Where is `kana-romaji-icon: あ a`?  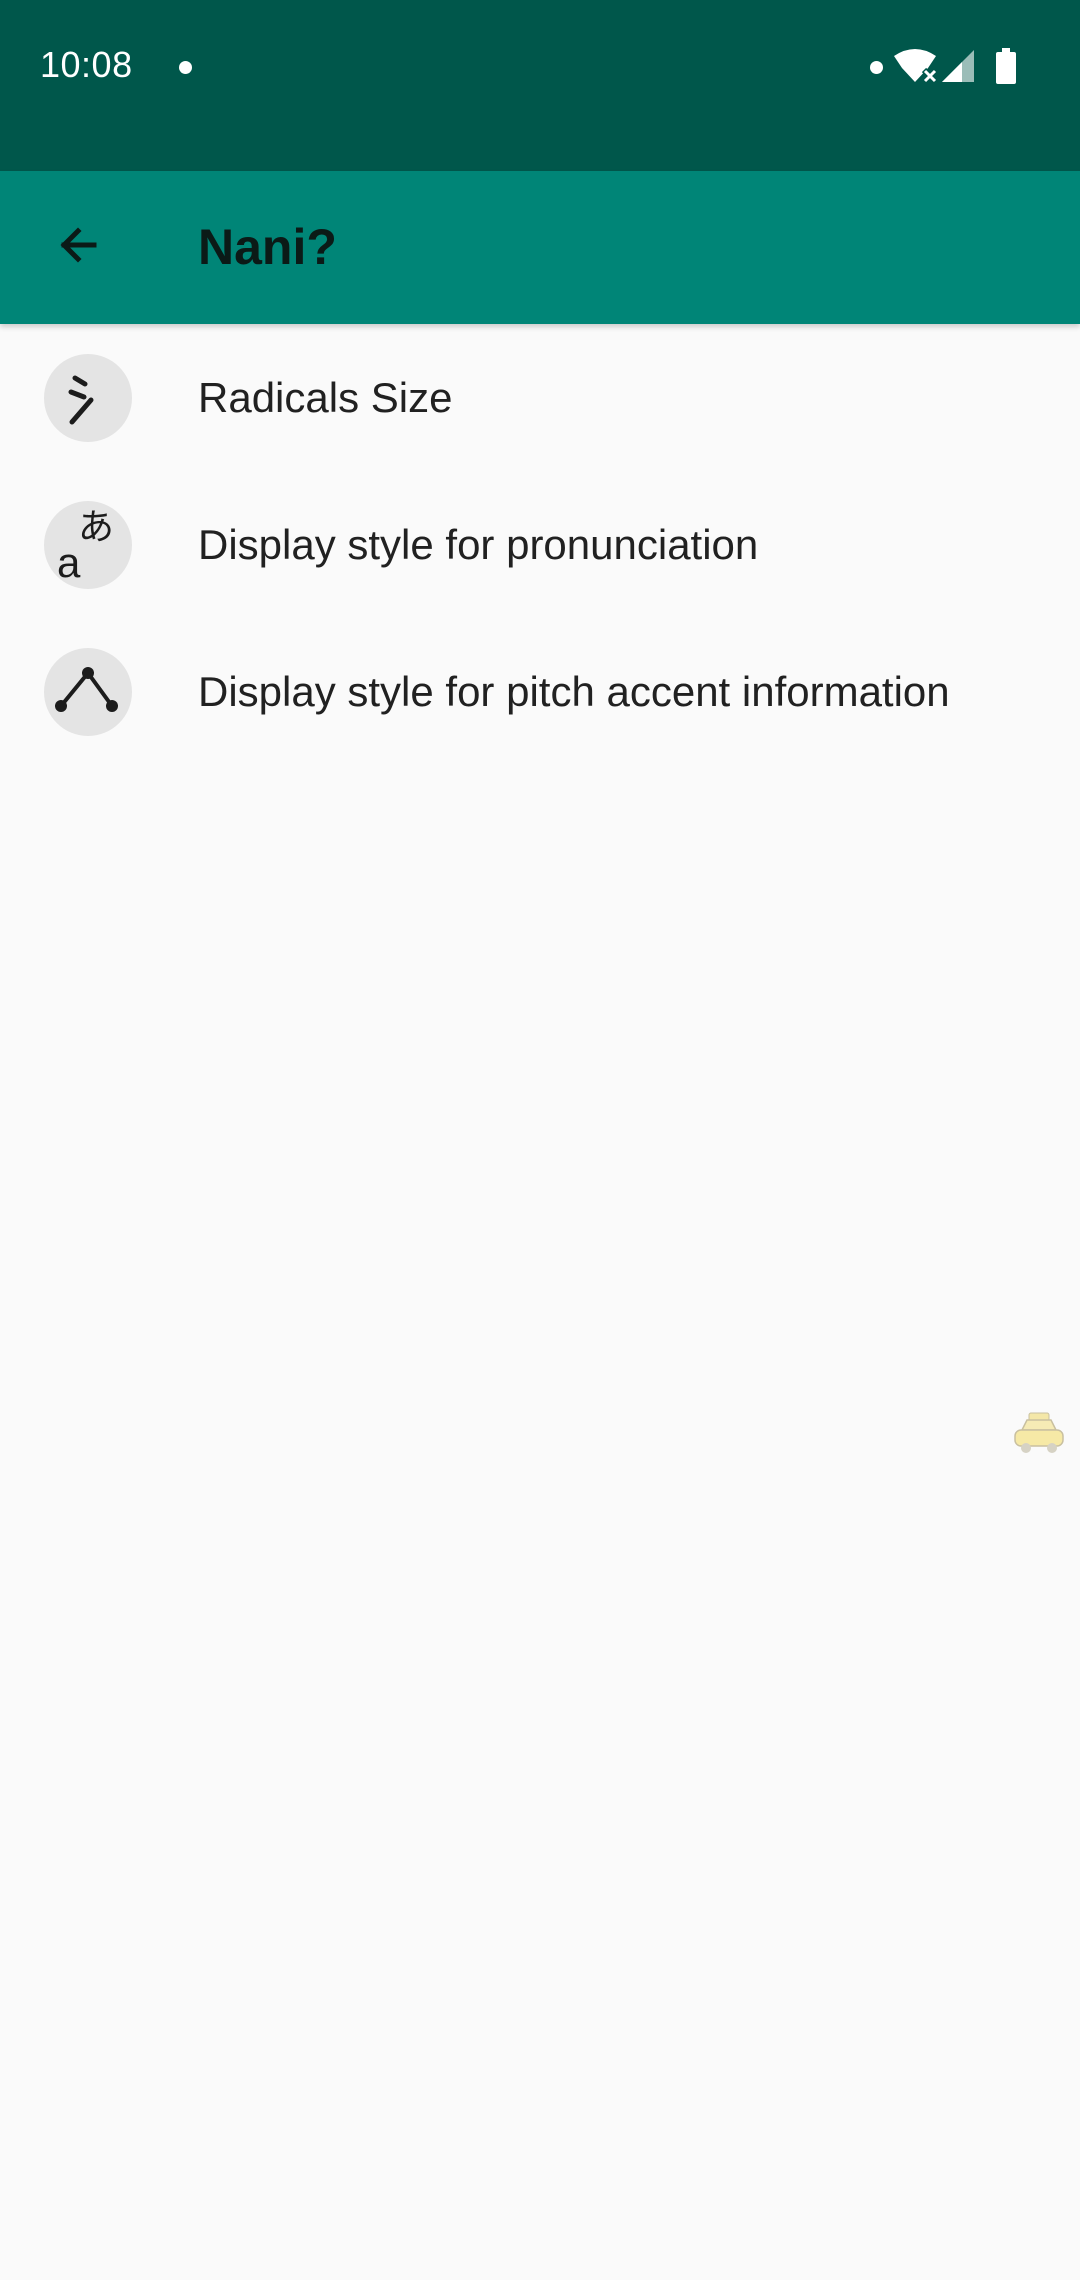 kana-romaji-icon: あ a is located at coordinates (88, 545).